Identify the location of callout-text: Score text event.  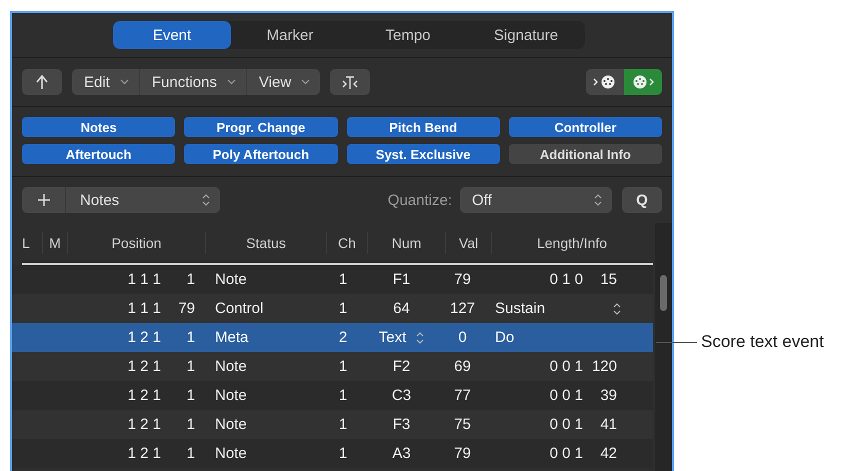
(762, 342).